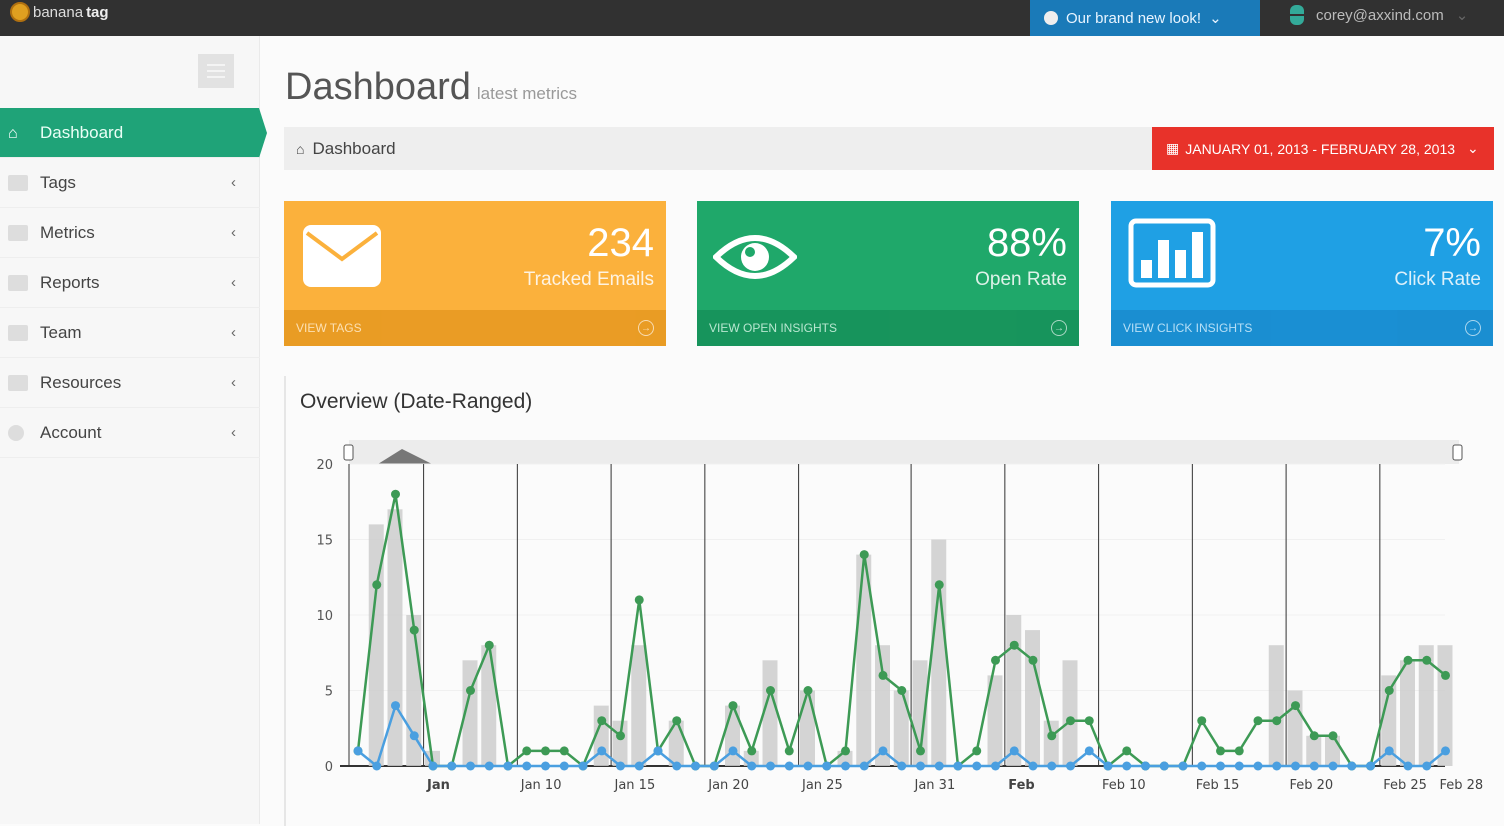  Describe the element at coordinates (329, 692) in the screenshot. I see `y-tick-label: 5` at that location.